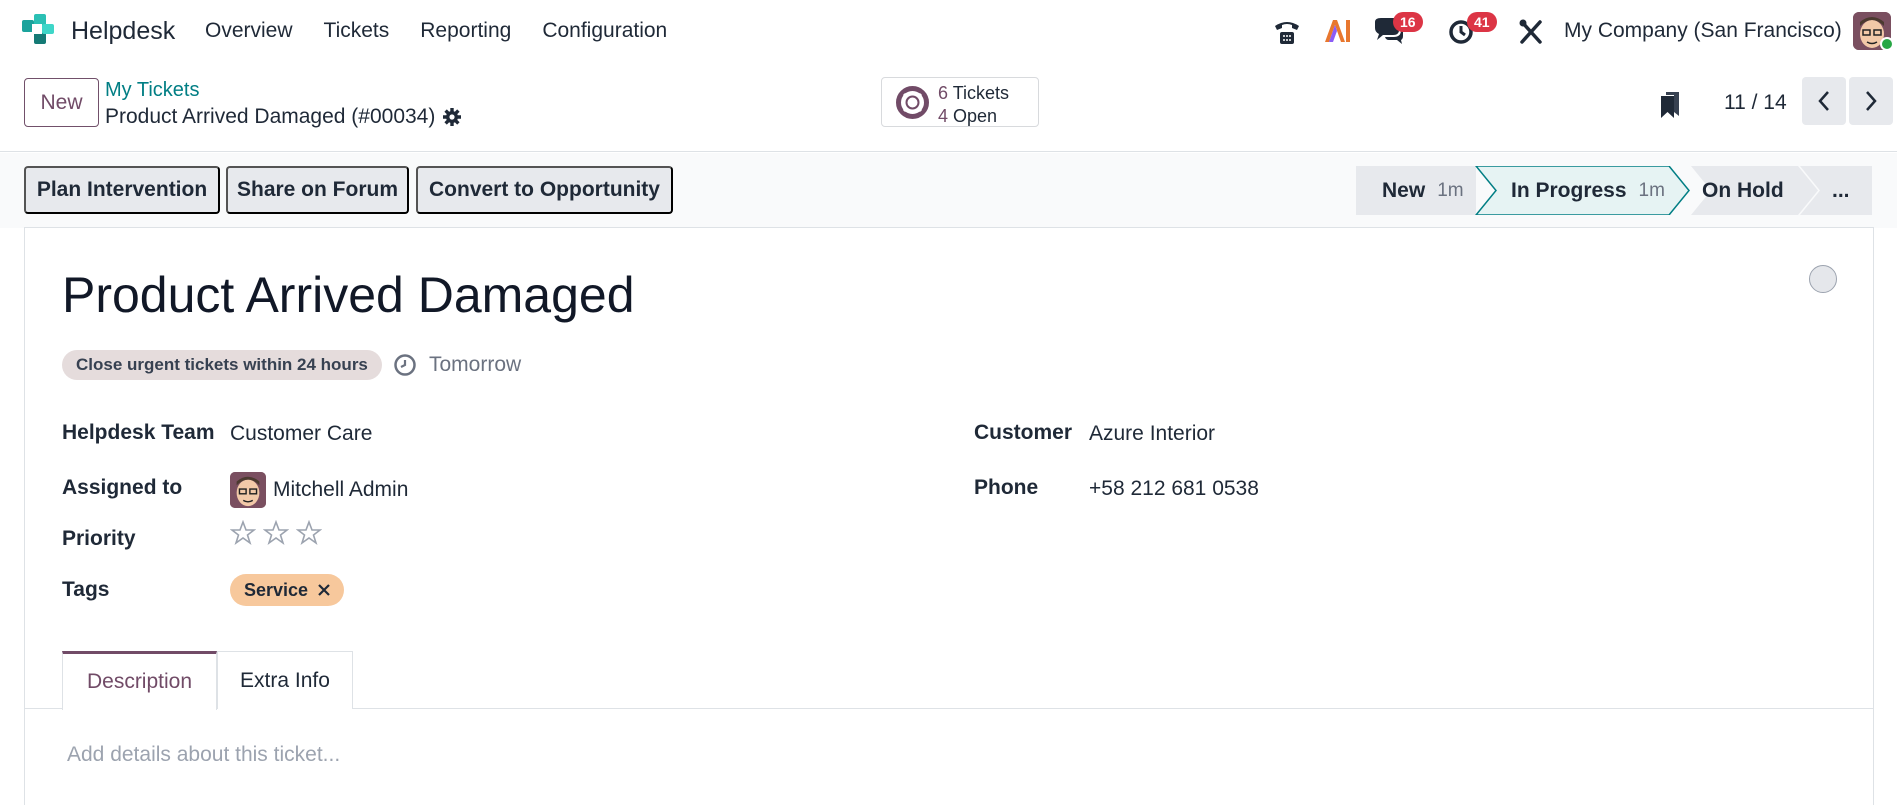  What do you see at coordinates (1531, 31) in the screenshot?
I see `debug-tools-icon` at bounding box center [1531, 31].